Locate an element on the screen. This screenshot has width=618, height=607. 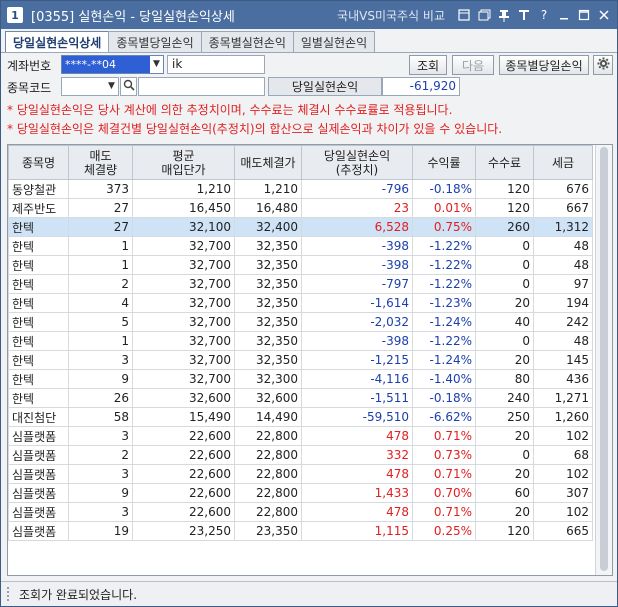
tax-cell: 48 is located at coordinates (563, 265).